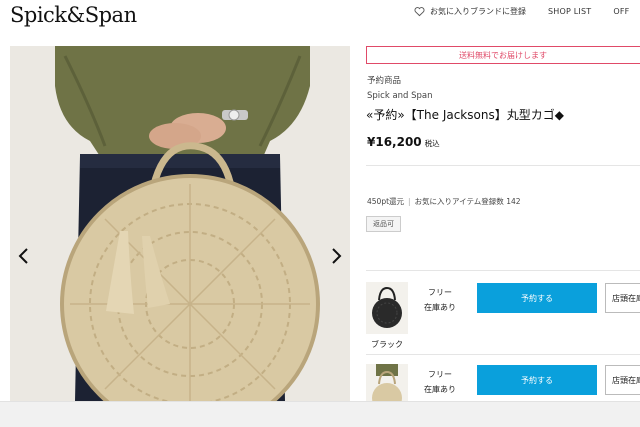 The width and height of the screenshot is (640, 427). Describe the element at coordinates (320, 18) in the screenshot. I see `site-header: Spick&Span お気に入りブランドに登録 SHOP LIST OFF` at that location.